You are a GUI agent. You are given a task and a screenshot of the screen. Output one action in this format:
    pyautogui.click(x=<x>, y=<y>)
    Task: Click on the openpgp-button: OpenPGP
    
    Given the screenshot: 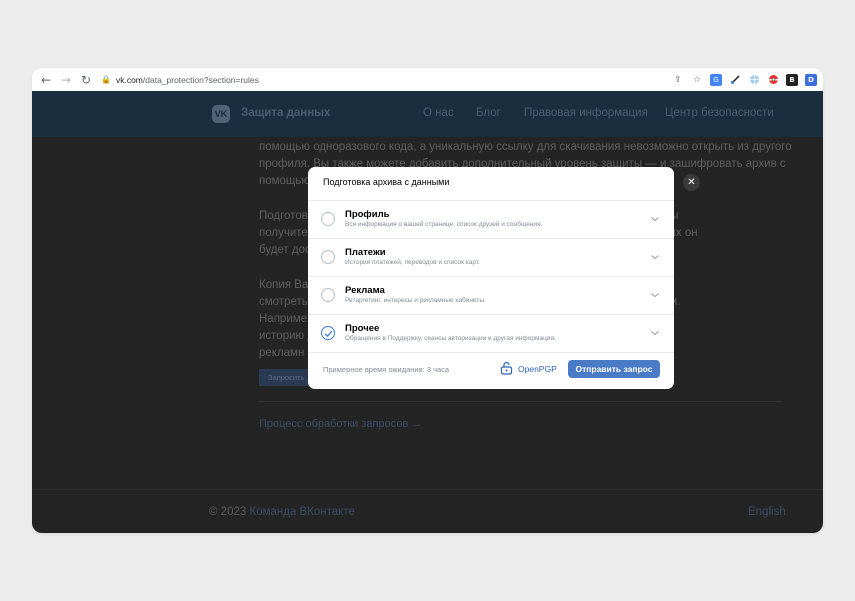 What is the action you would take?
    pyautogui.click(x=537, y=369)
    